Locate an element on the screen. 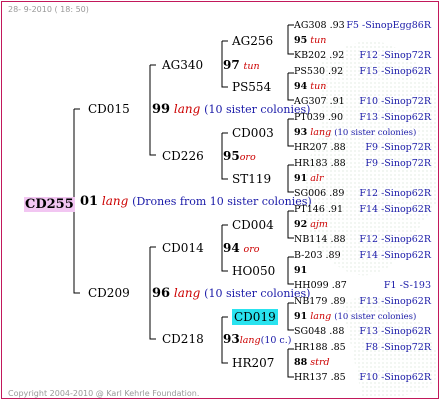 The height and width of the screenshot is (401, 440). g4-queen-info: 91 lang (10 sister colonies) is located at coordinates (355, 316).